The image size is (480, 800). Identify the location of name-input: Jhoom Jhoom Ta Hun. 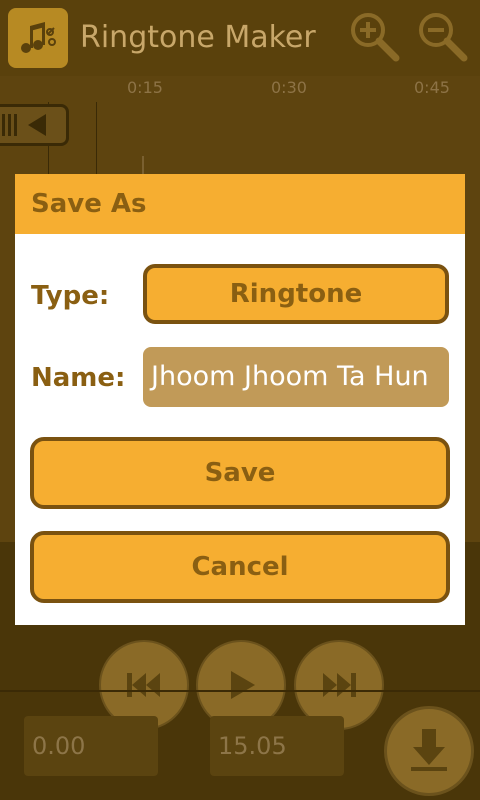
(296, 377).